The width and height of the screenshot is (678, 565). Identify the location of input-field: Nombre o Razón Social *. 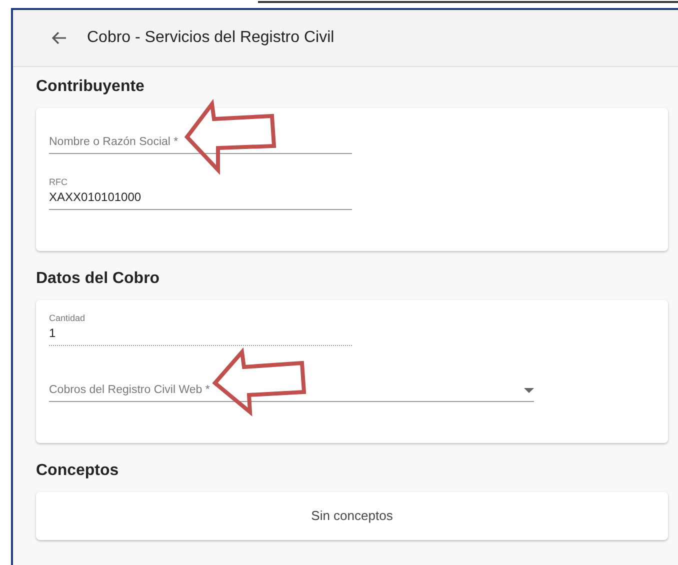
(200, 137).